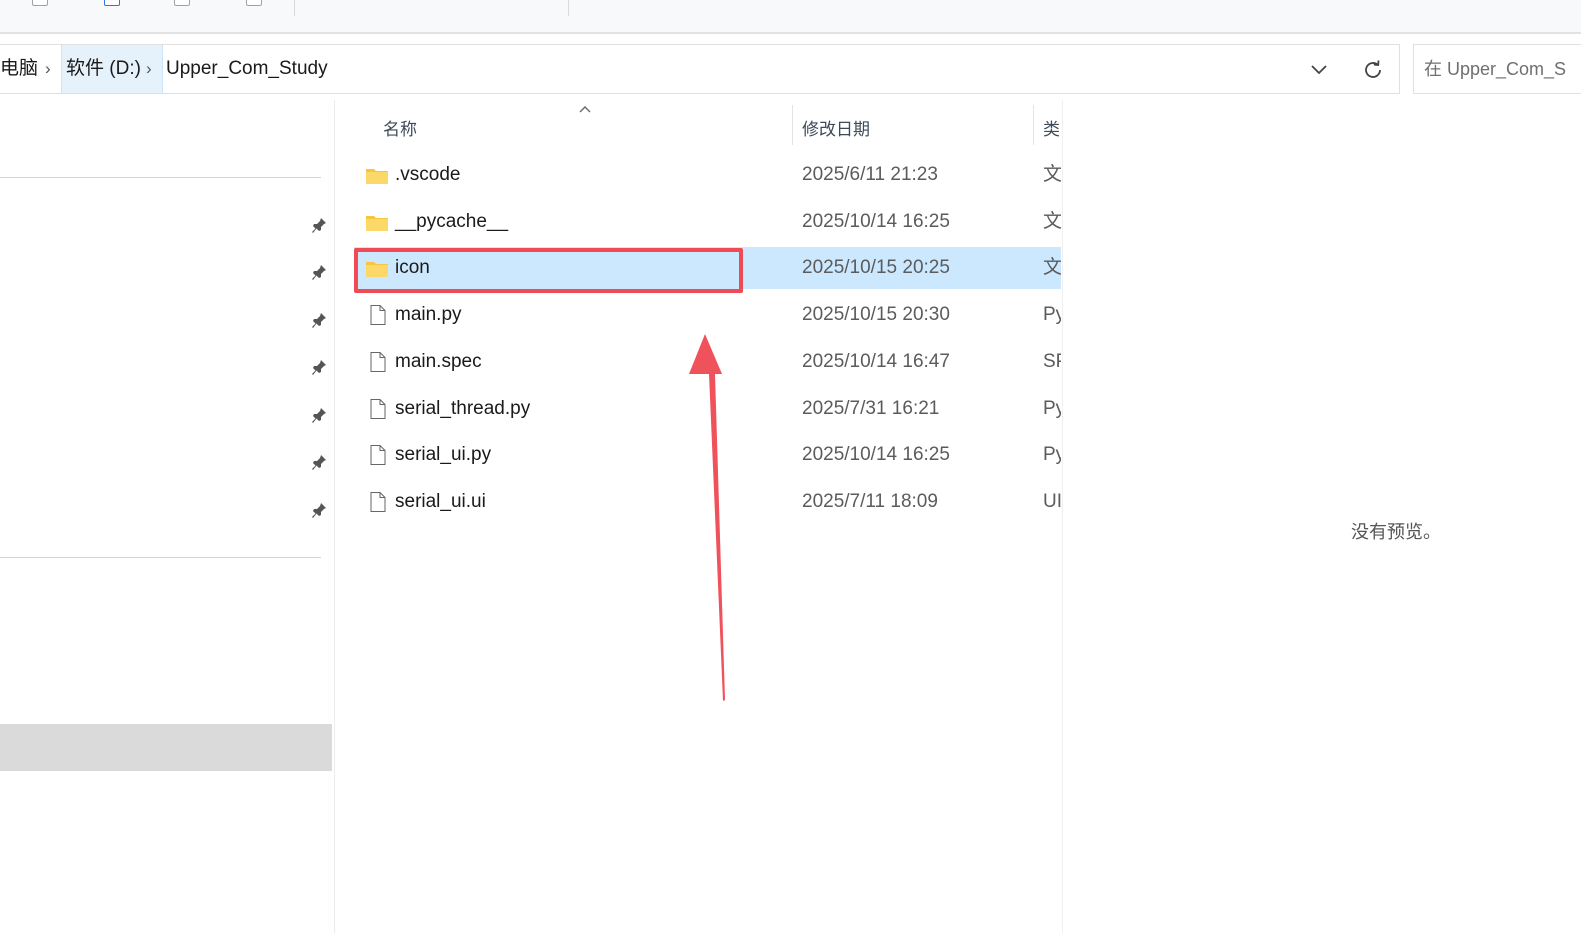 The image size is (1581, 933). What do you see at coordinates (870, 501) in the screenshot?
I see `file-date-modified: 2025/7/11 18:09` at bounding box center [870, 501].